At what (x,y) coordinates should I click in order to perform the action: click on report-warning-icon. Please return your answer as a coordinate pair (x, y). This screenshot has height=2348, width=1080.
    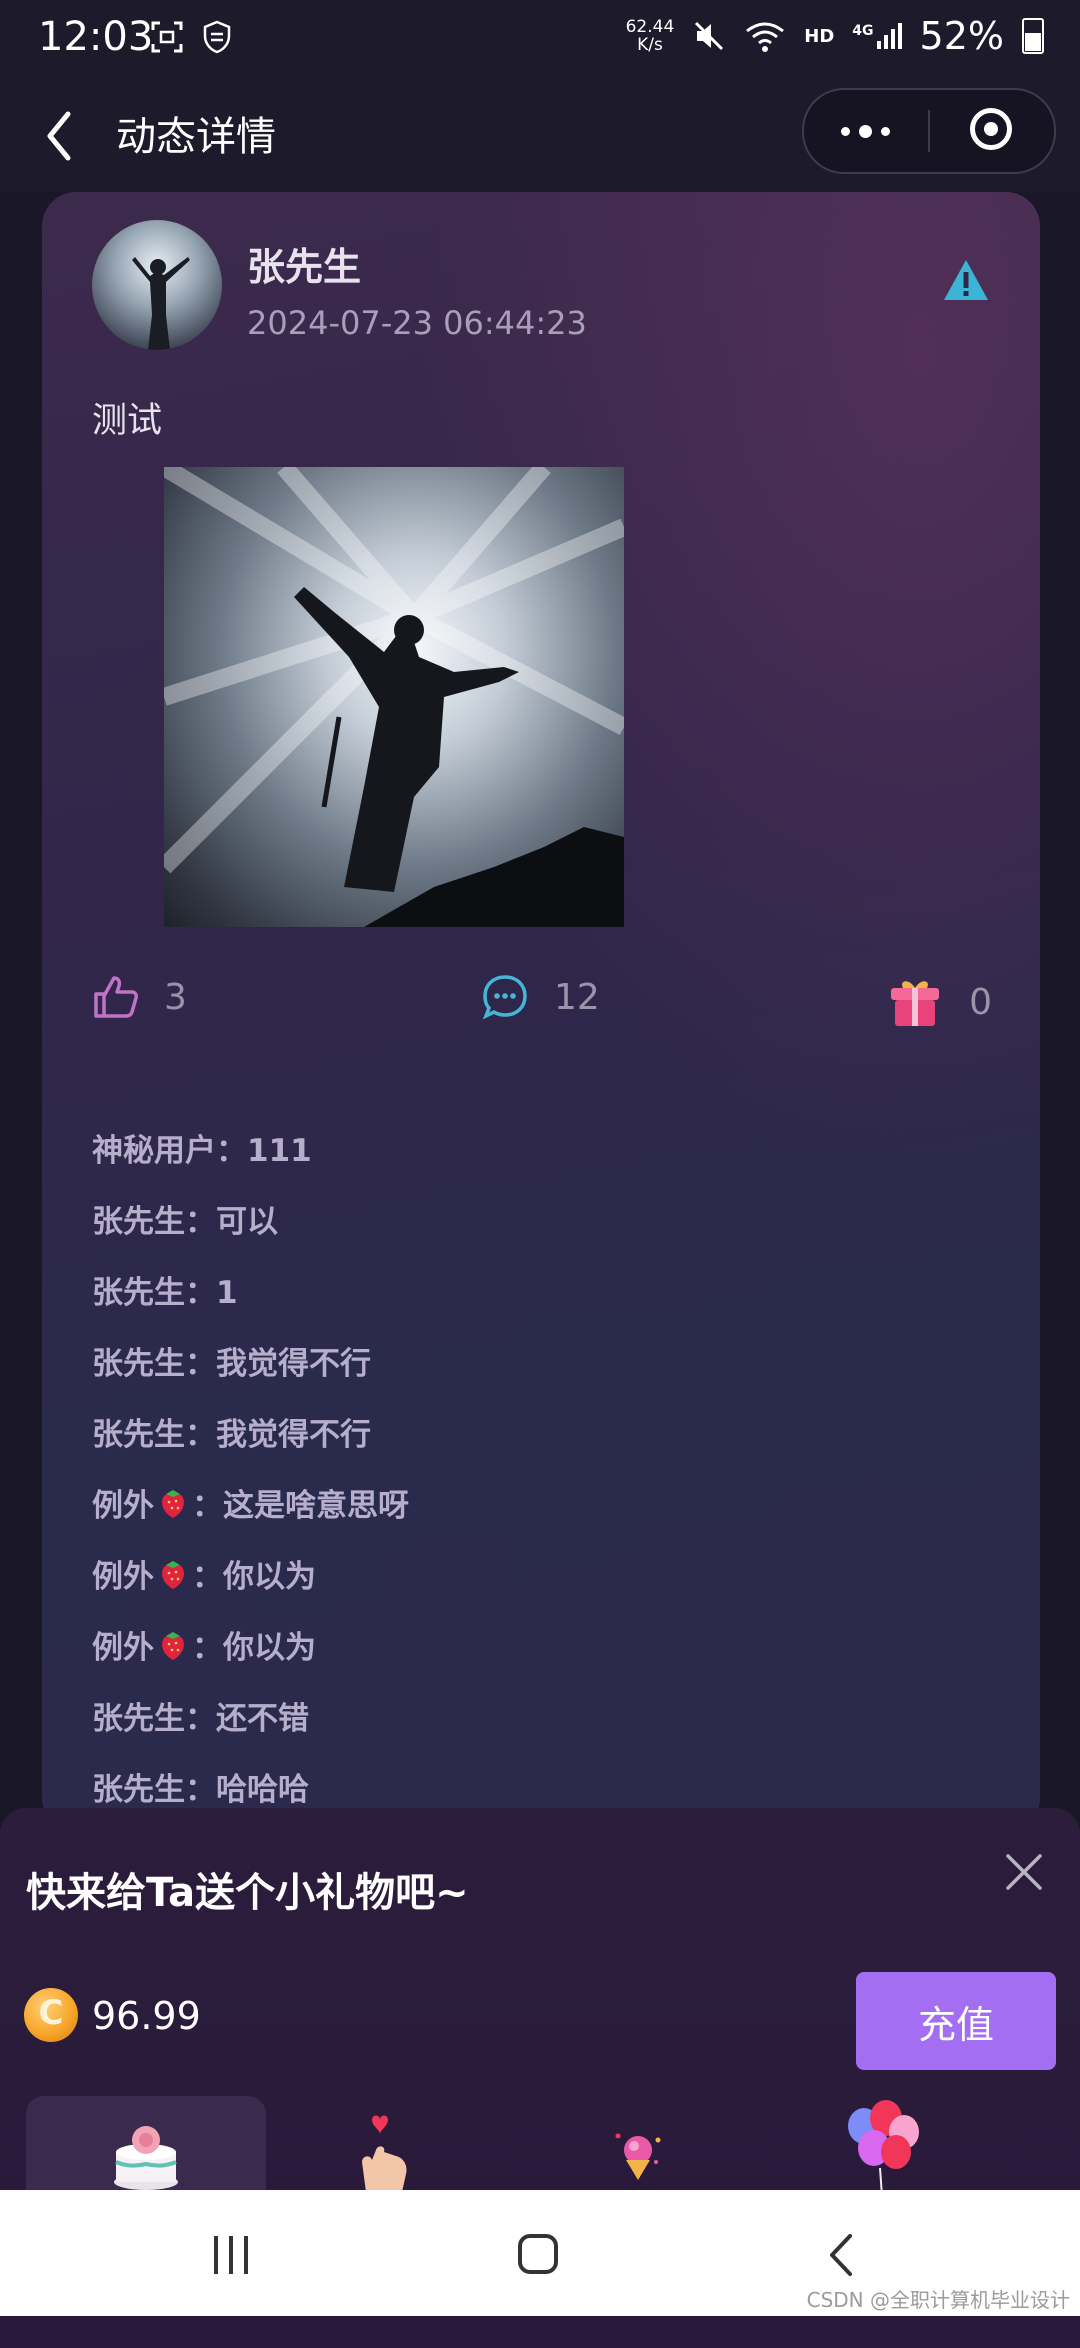
    Looking at the image, I should click on (966, 280).